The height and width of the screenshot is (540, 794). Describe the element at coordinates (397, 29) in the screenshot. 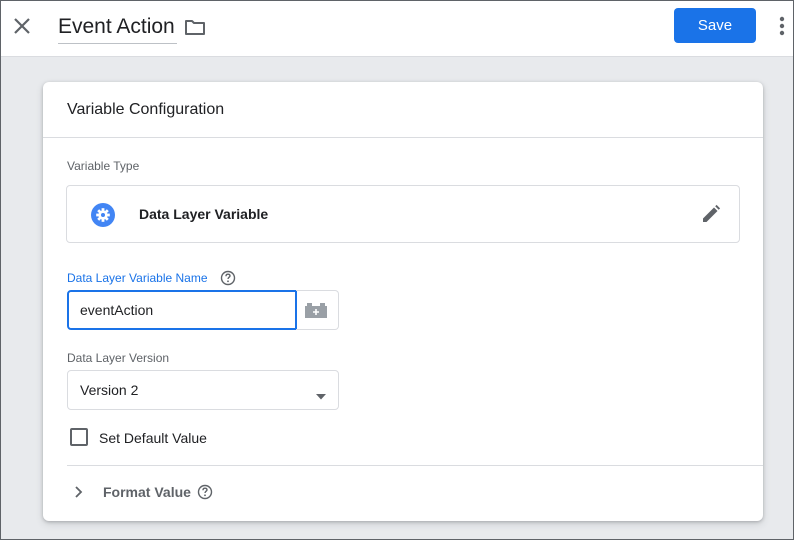

I see `top-bar: Event Action Save` at that location.